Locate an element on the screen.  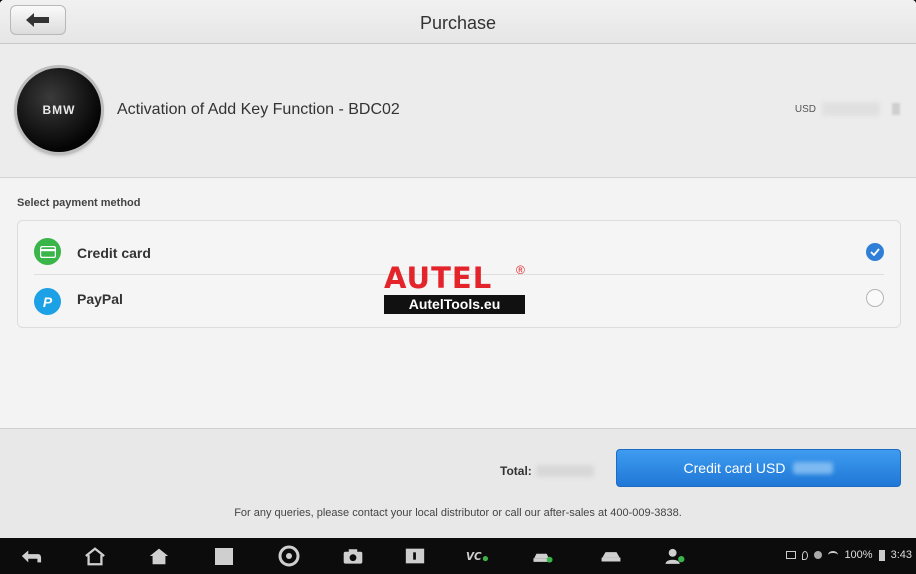
camera-icon is located at coordinates (353, 556).